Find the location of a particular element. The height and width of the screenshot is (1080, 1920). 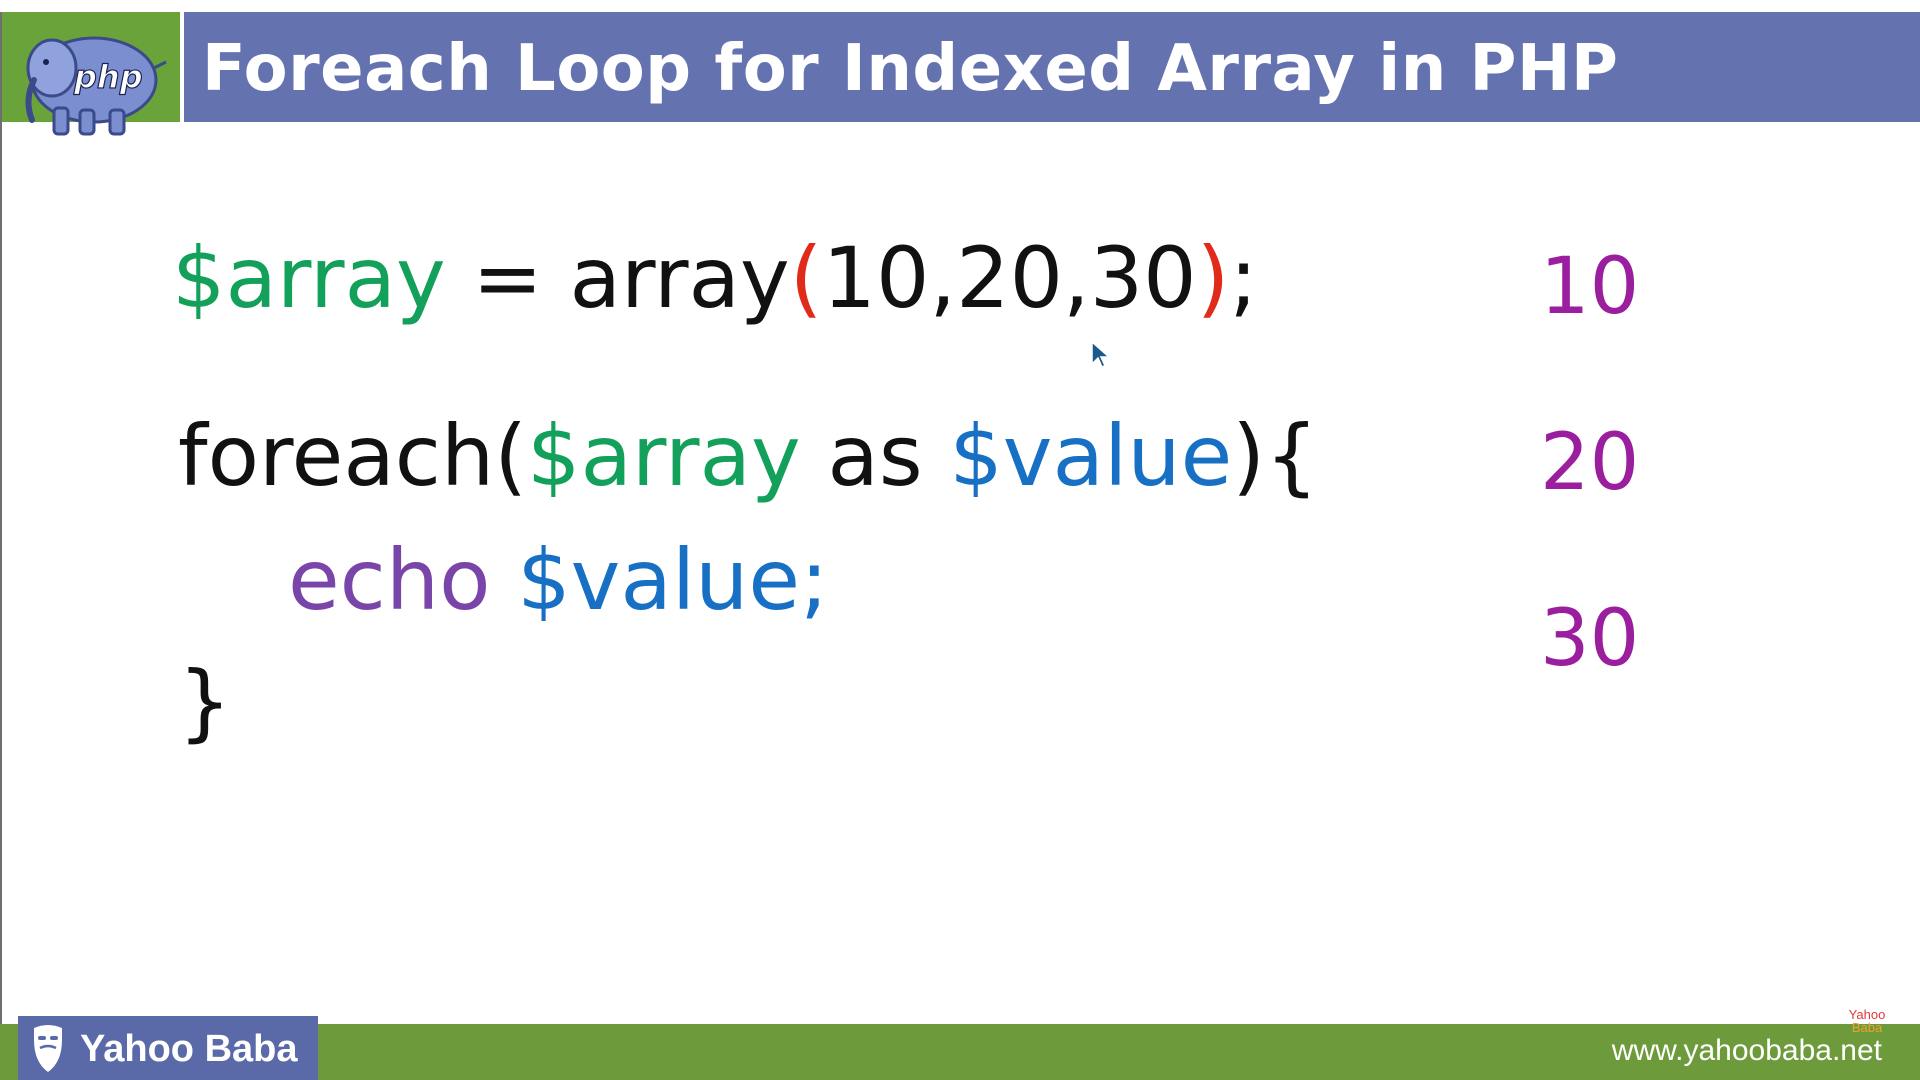

code-echo-keyword: echo is located at coordinates (403, 580).